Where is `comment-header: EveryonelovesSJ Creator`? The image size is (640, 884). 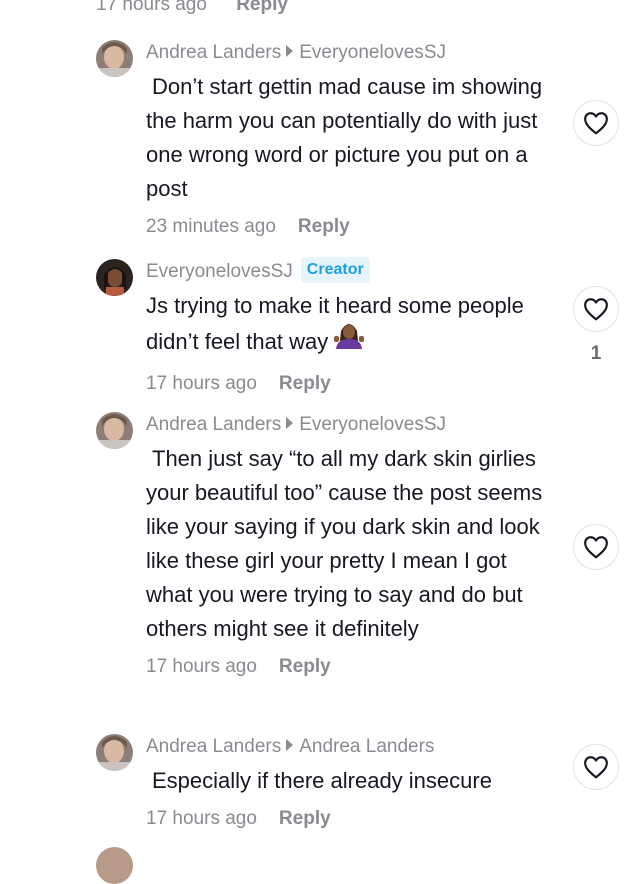
comment-header: EveryonelovesSJ Creator is located at coordinates (351, 271).